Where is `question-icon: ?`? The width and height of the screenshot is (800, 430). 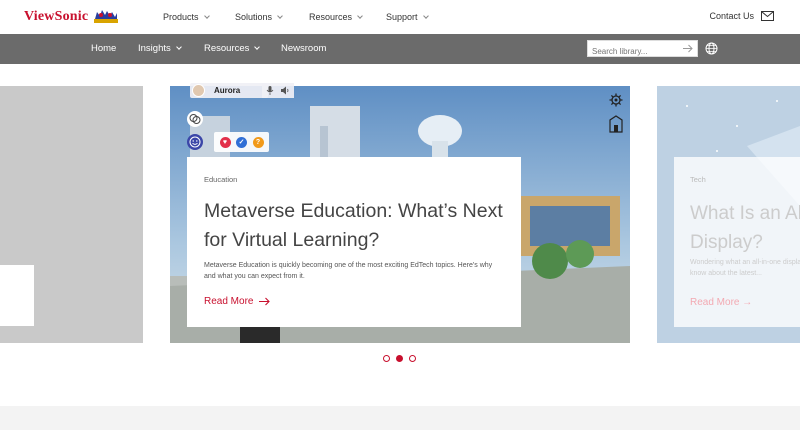 question-icon: ? is located at coordinates (258, 142).